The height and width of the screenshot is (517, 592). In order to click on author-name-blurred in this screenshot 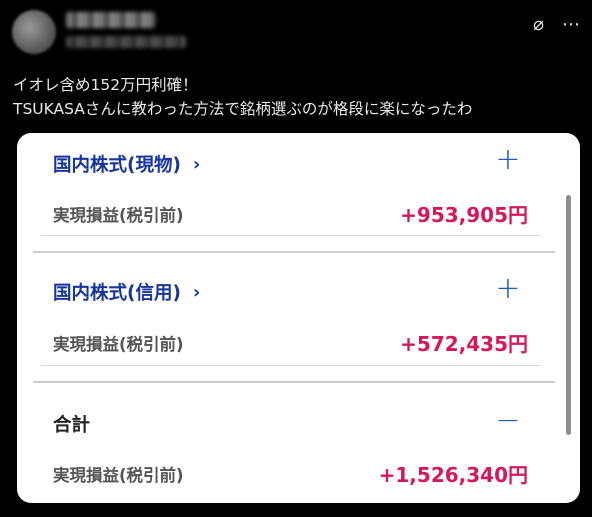, I will do `click(111, 20)`.